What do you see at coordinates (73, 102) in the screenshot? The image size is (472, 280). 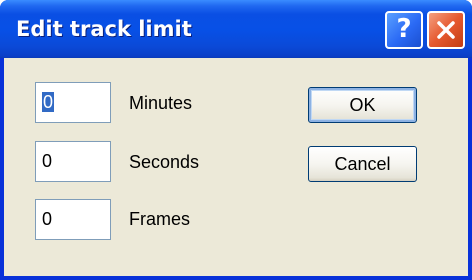 I see `minutes-field: 0` at bounding box center [73, 102].